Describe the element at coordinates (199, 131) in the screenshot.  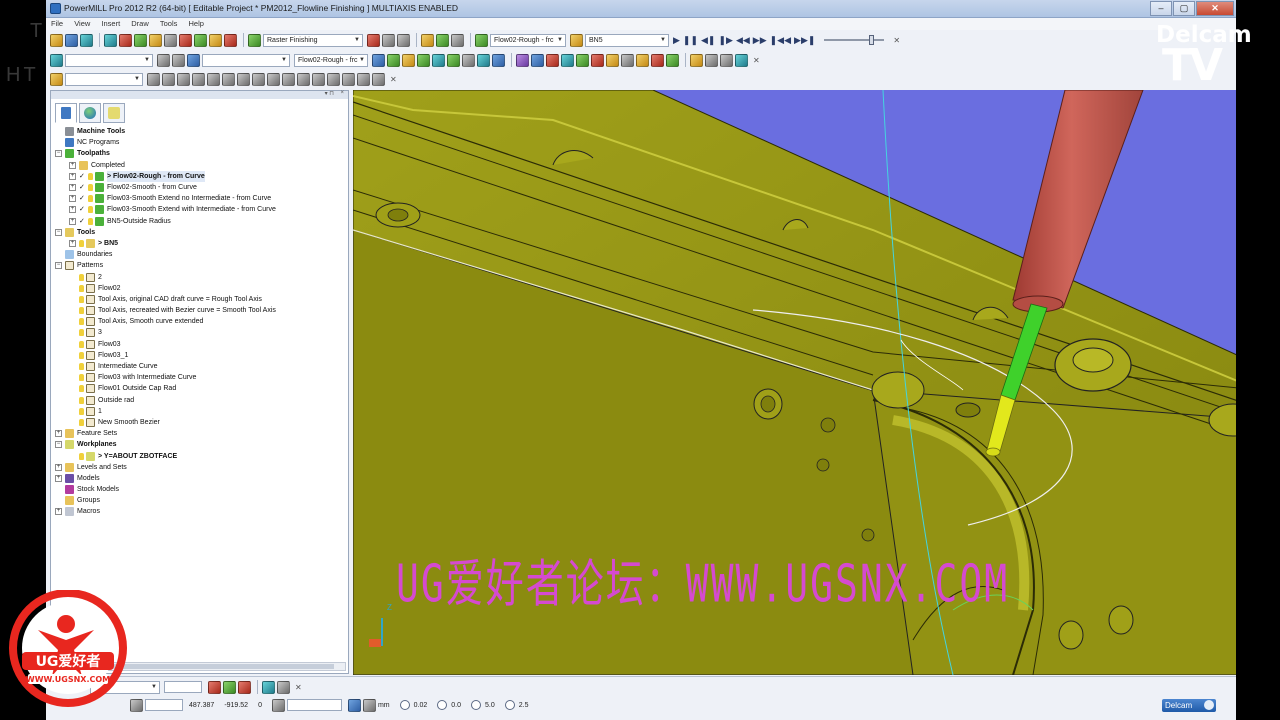
I see `tree-item: Machine Tools` at that location.